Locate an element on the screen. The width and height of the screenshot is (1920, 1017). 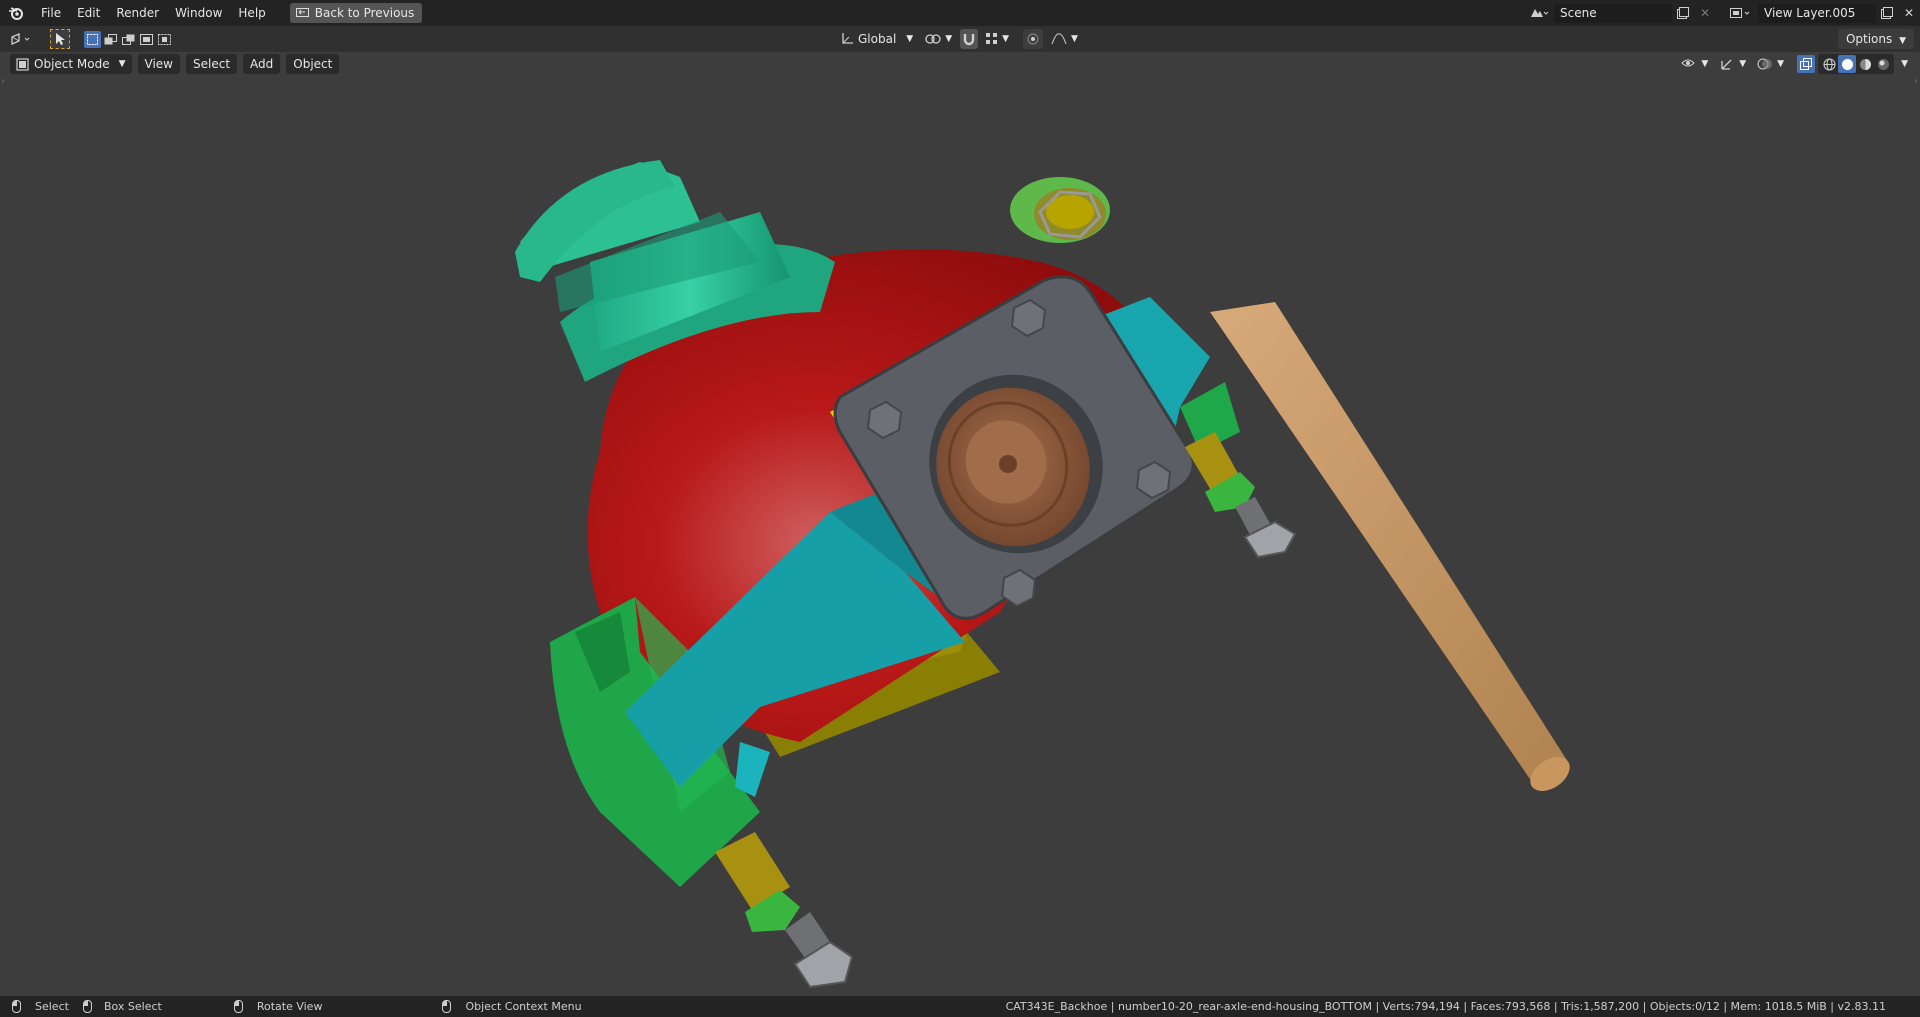
shading-options-dropdown: ▼ is located at coordinates (1904, 64).